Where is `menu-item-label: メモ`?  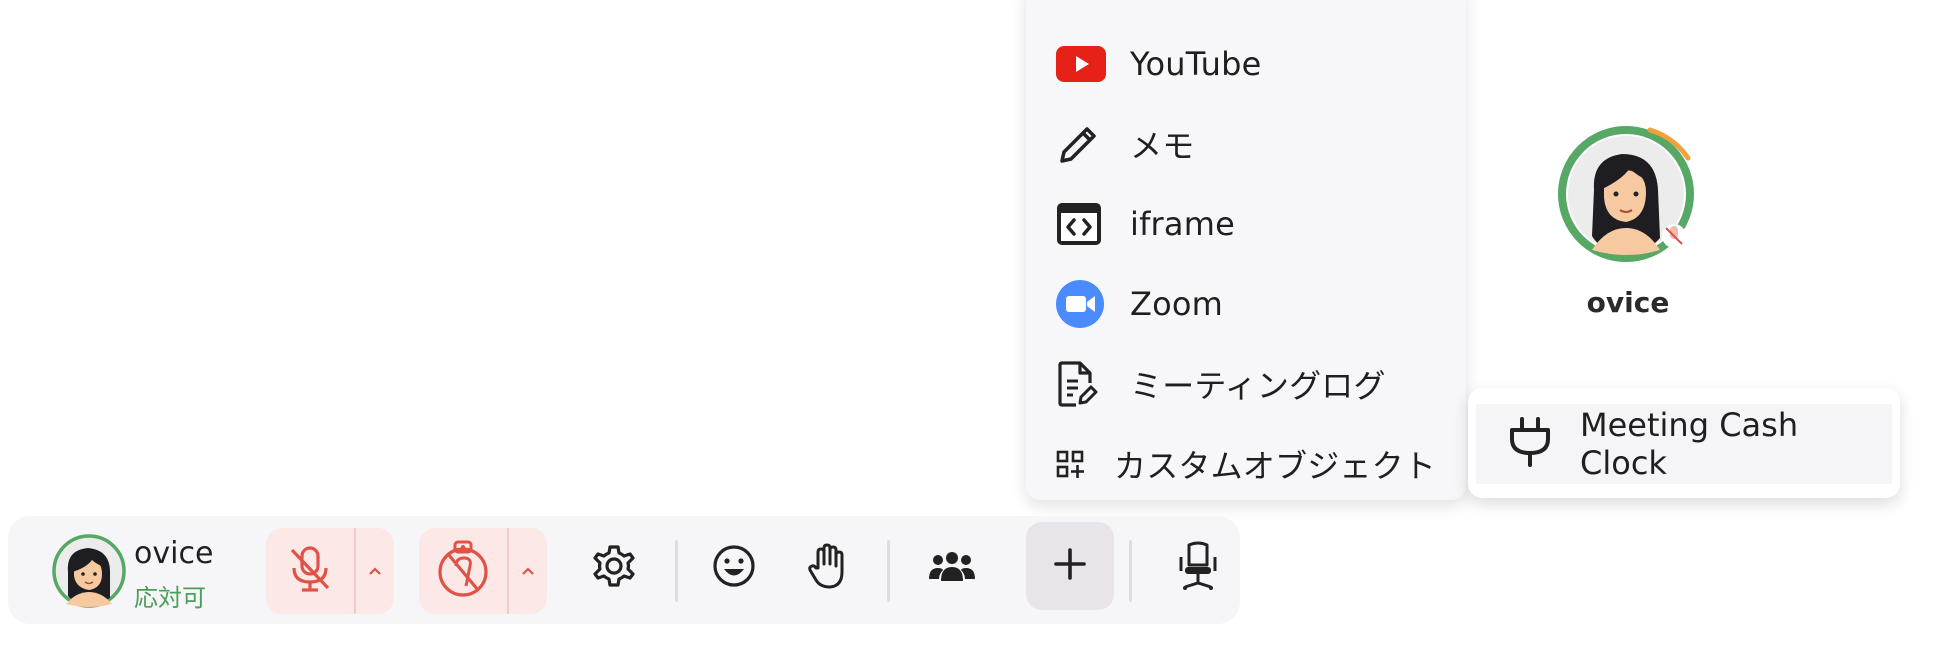
menu-item-label: メモ is located at coordinates (1162, 146).